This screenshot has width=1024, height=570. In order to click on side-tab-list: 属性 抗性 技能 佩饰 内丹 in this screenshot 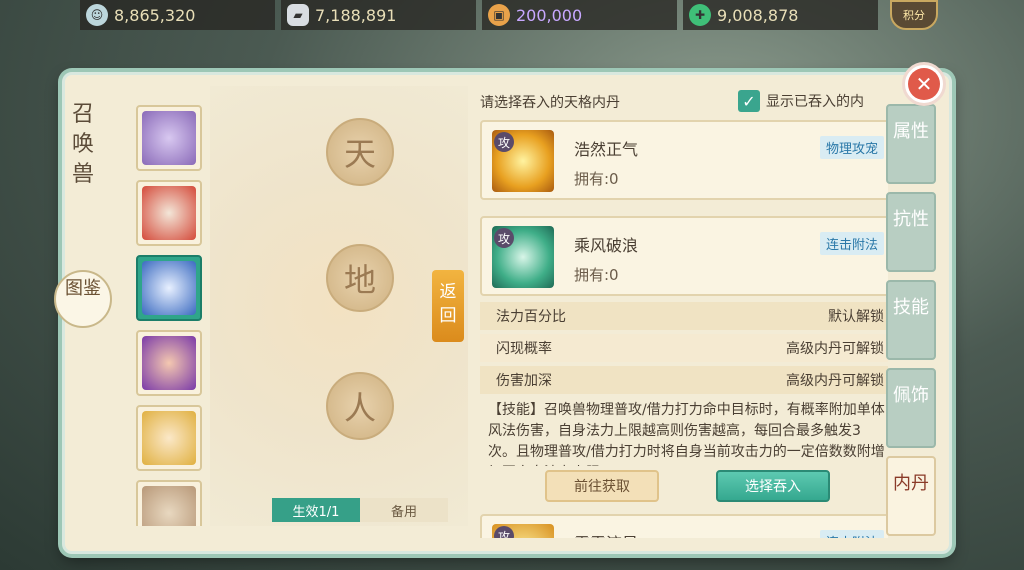, I will do `click(912, 329)`.